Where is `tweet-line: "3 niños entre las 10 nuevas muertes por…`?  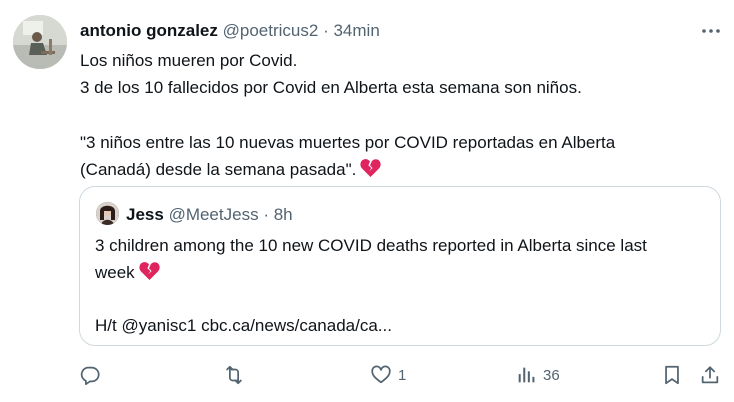
tweet-line: "3 niños entre las 10 nuevas muertes por… is located at coordinates (348, 142).